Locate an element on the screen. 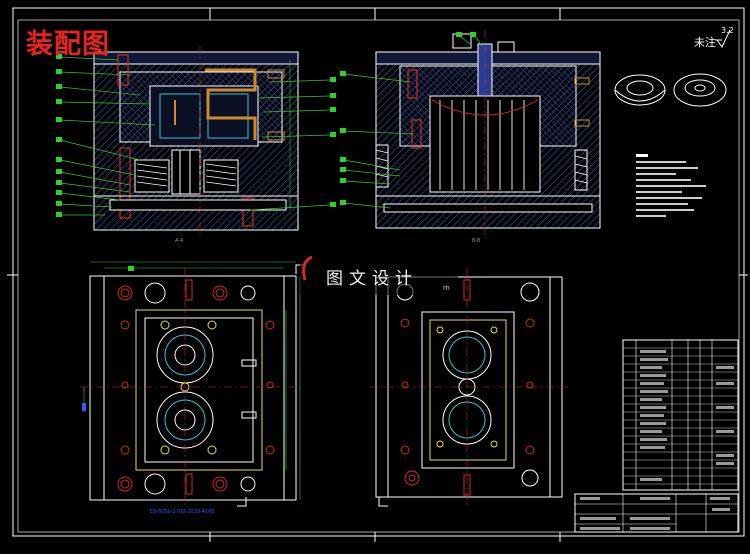  title-block is located at coordinates (656, 513).